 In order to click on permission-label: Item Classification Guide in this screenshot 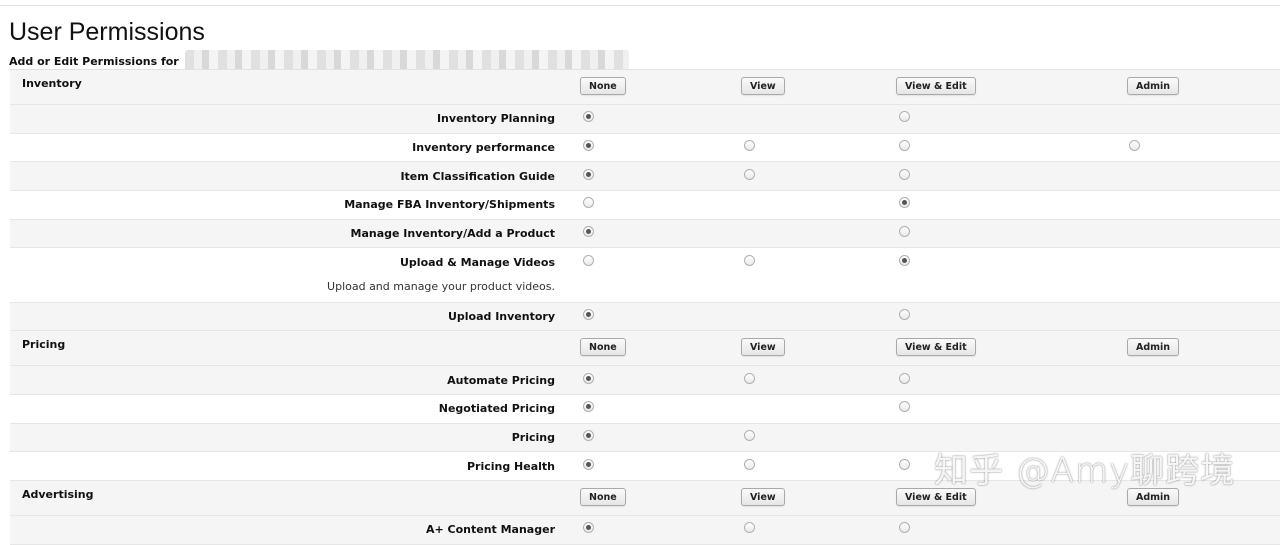, I will do `click(477, 176)`.